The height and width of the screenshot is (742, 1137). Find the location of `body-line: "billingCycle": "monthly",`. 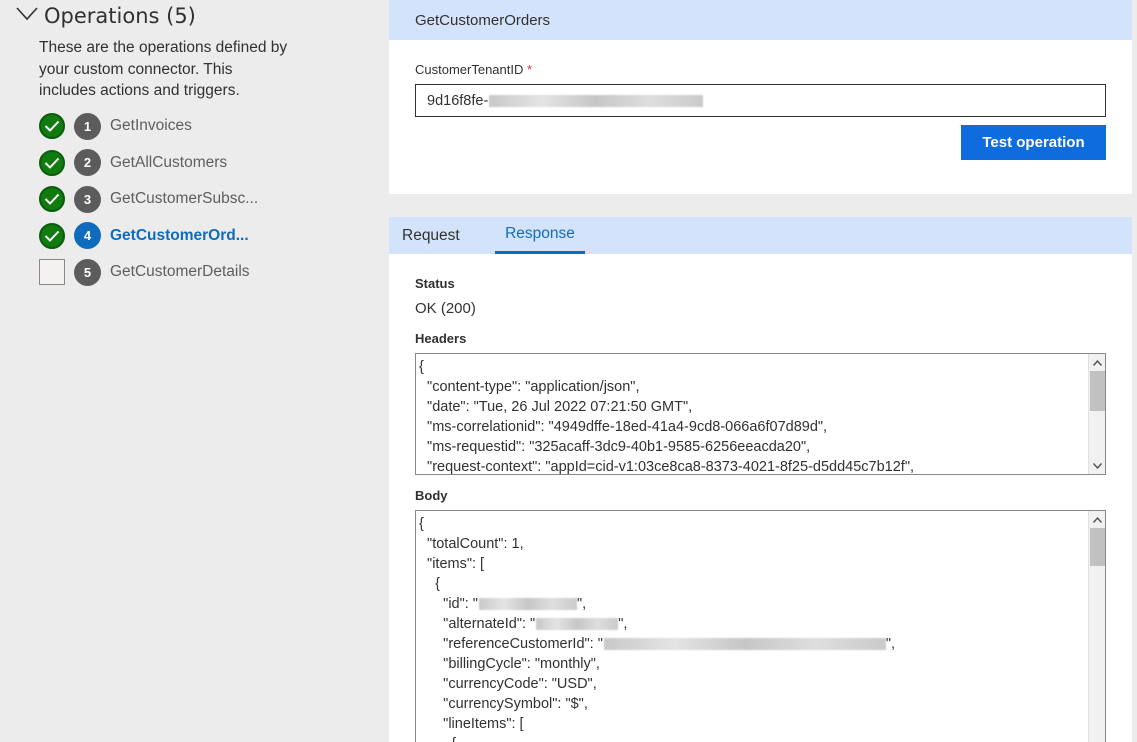

body-line: "billingCycle": "monthly", is located at coordinates (762, 664).